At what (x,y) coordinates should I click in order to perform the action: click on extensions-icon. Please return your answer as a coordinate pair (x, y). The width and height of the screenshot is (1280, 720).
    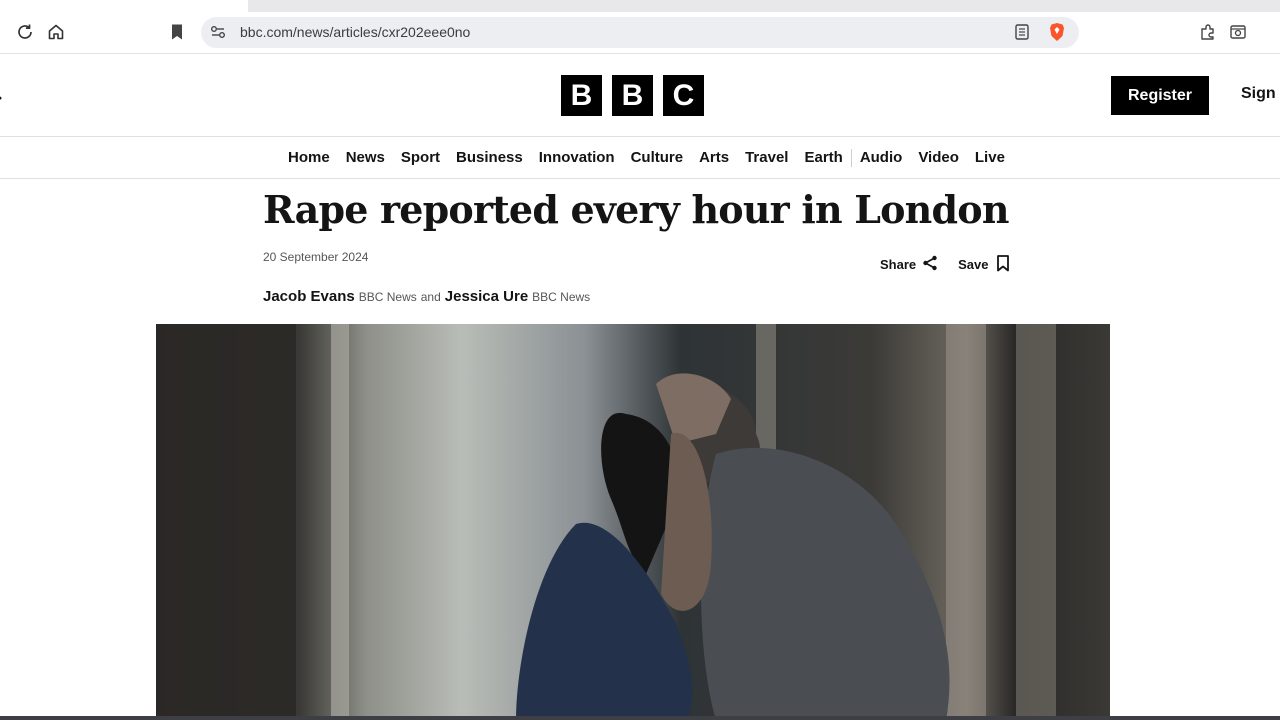
    Looking at the image, I should click on (1208, 32).